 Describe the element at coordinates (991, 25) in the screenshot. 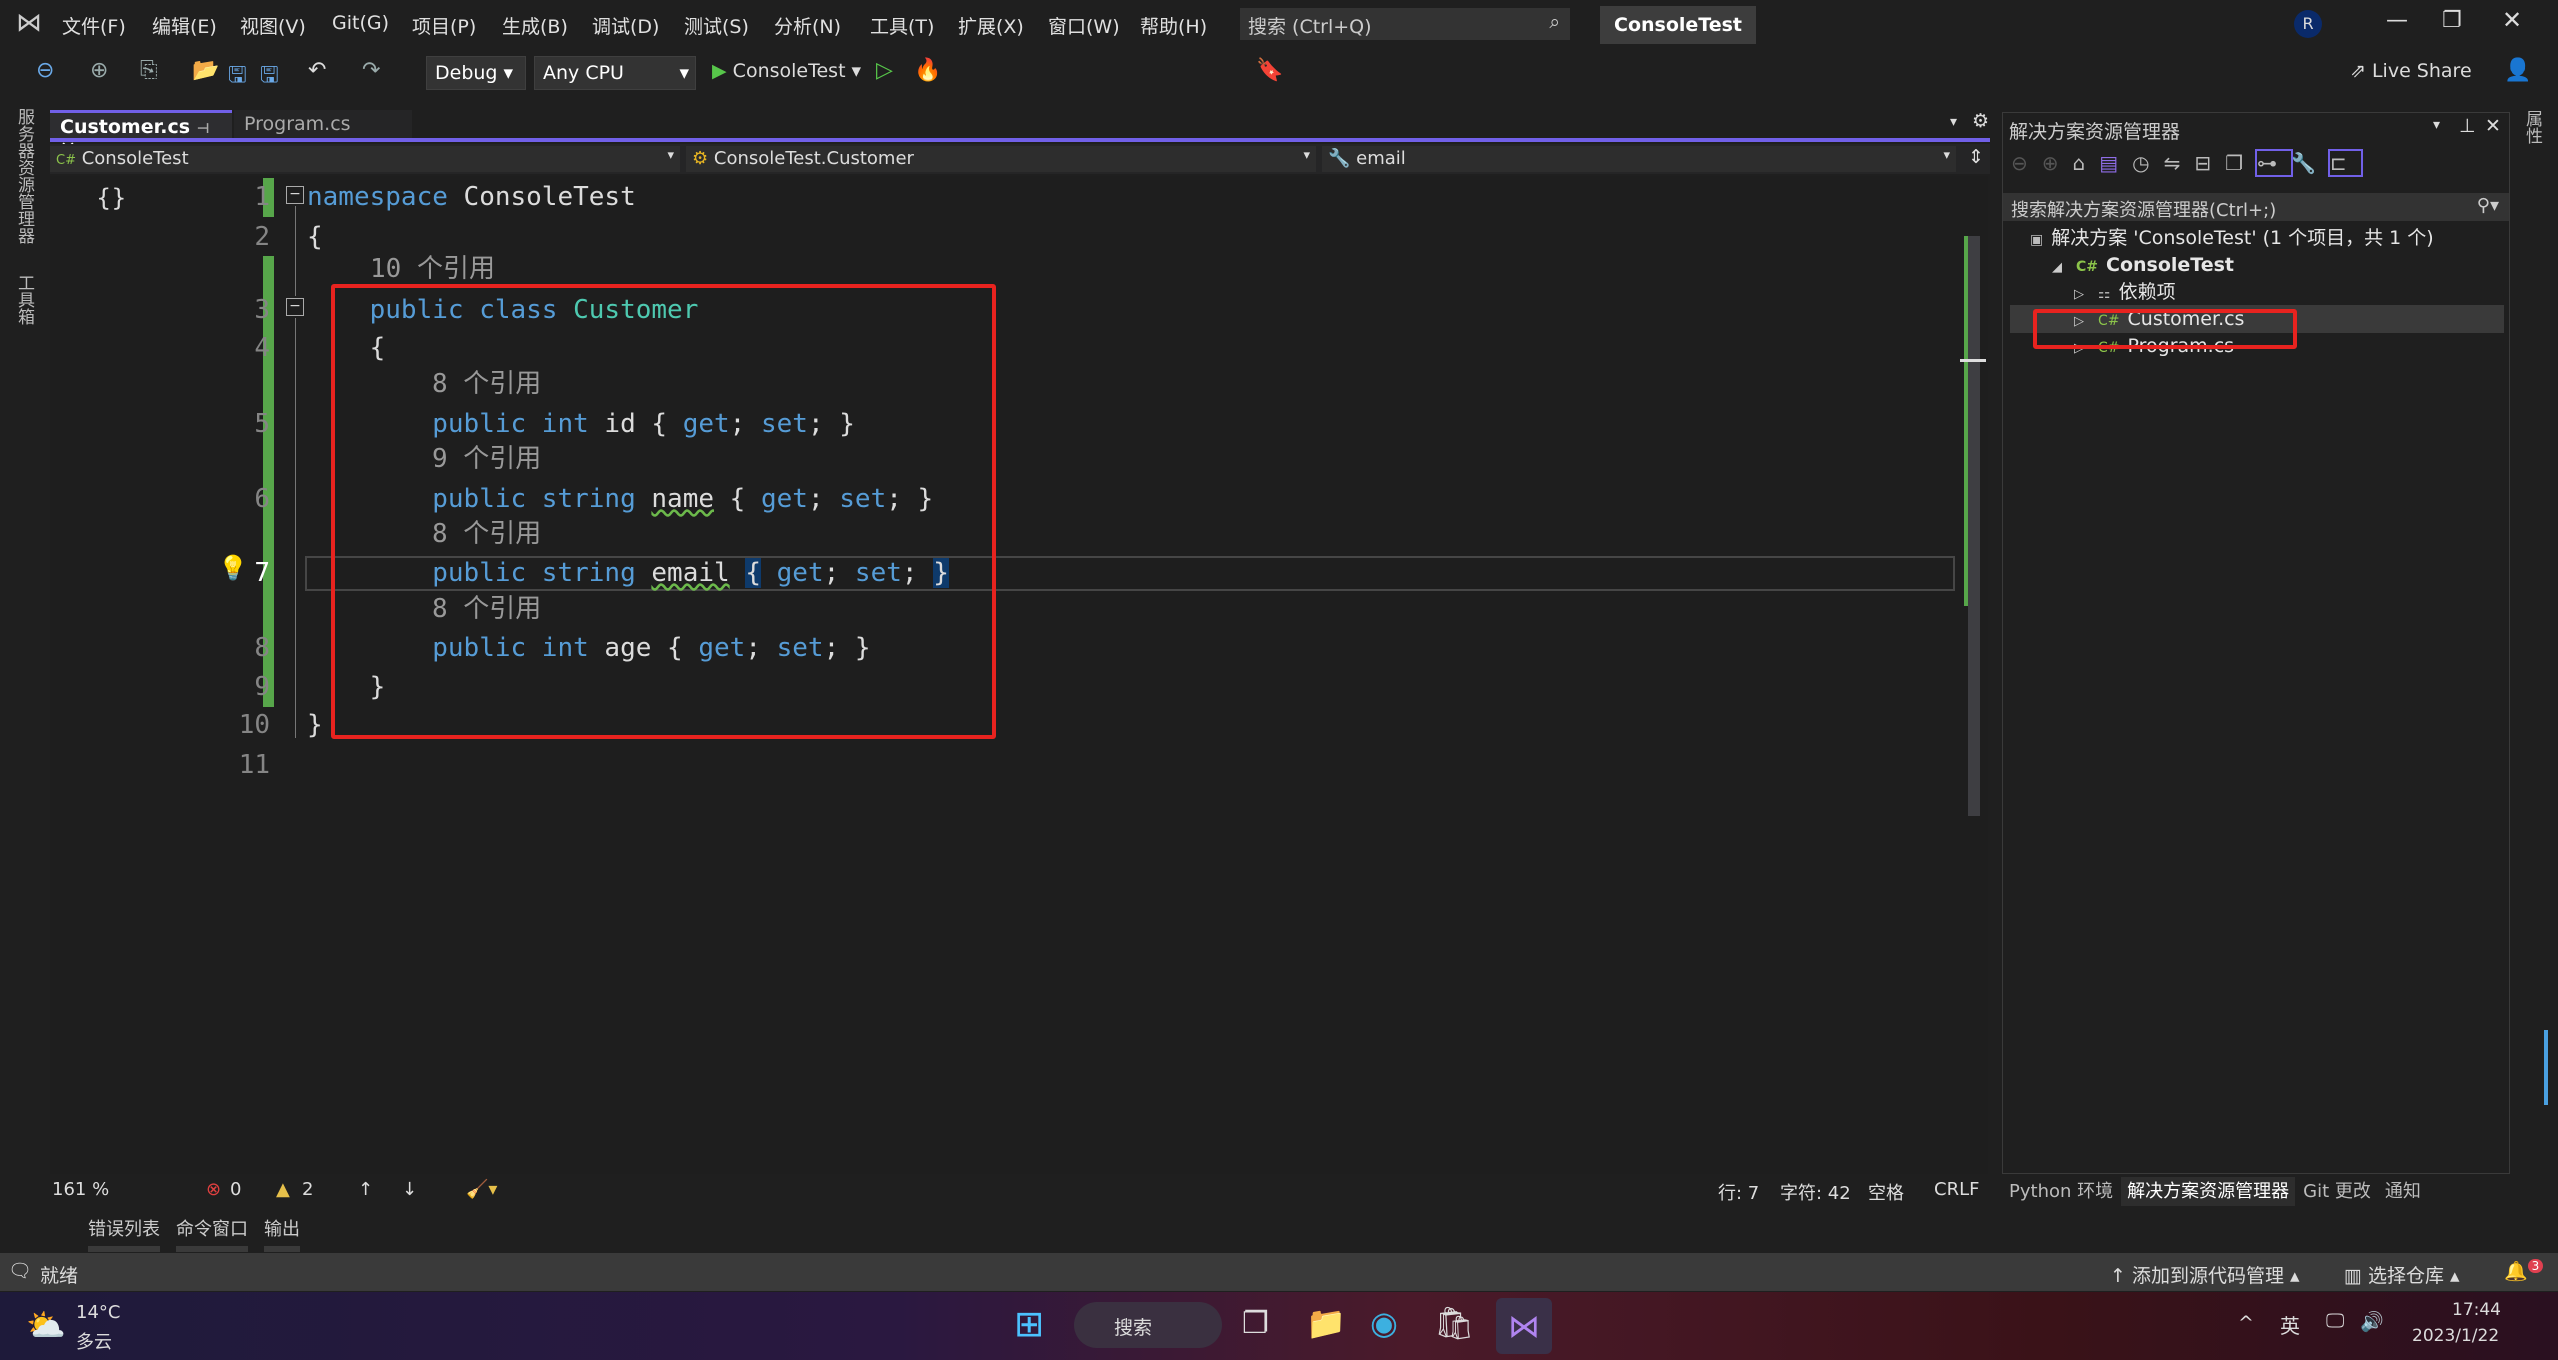

I see `menu-item: 扩展(X)` at that location.